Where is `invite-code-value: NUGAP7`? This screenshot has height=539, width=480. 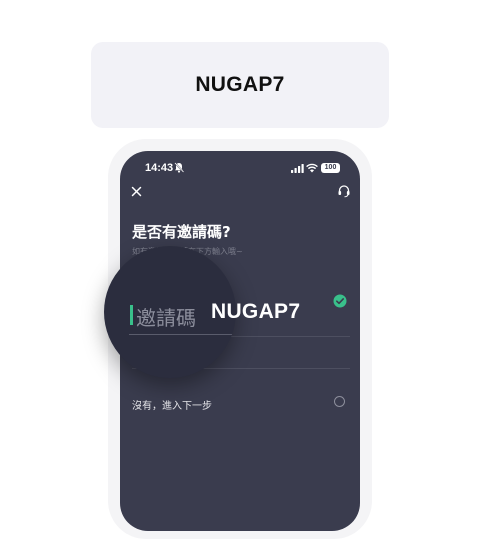
invite-code-value: NUGAP7 is located at coordinates (256, 311).